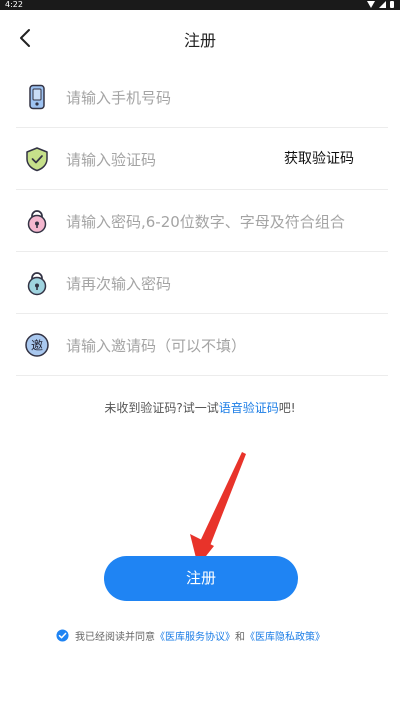 The width and height of the screenshot is (400, 710). Describe the element at coordinates (240, 637) in the screenshot. I see `agreement-and: 和` at that location.